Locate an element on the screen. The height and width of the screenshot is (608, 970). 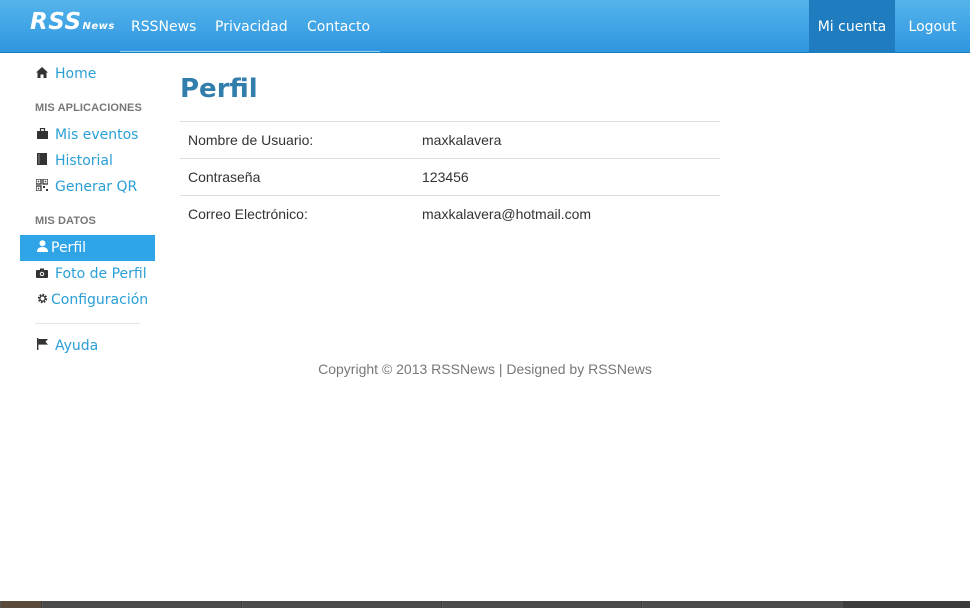
sidebar-divider is located at coordinates (87, 323).